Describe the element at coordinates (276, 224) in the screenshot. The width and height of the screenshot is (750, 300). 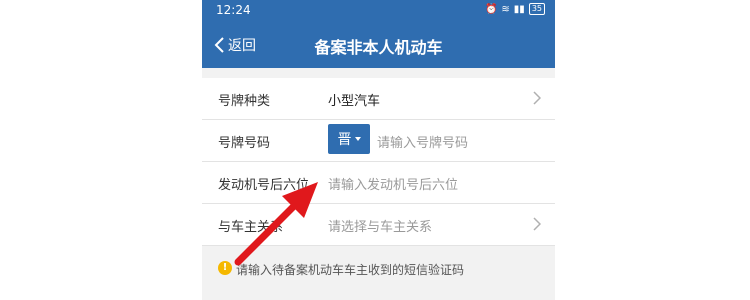
I see `annotation-arrow-icon` at that location.